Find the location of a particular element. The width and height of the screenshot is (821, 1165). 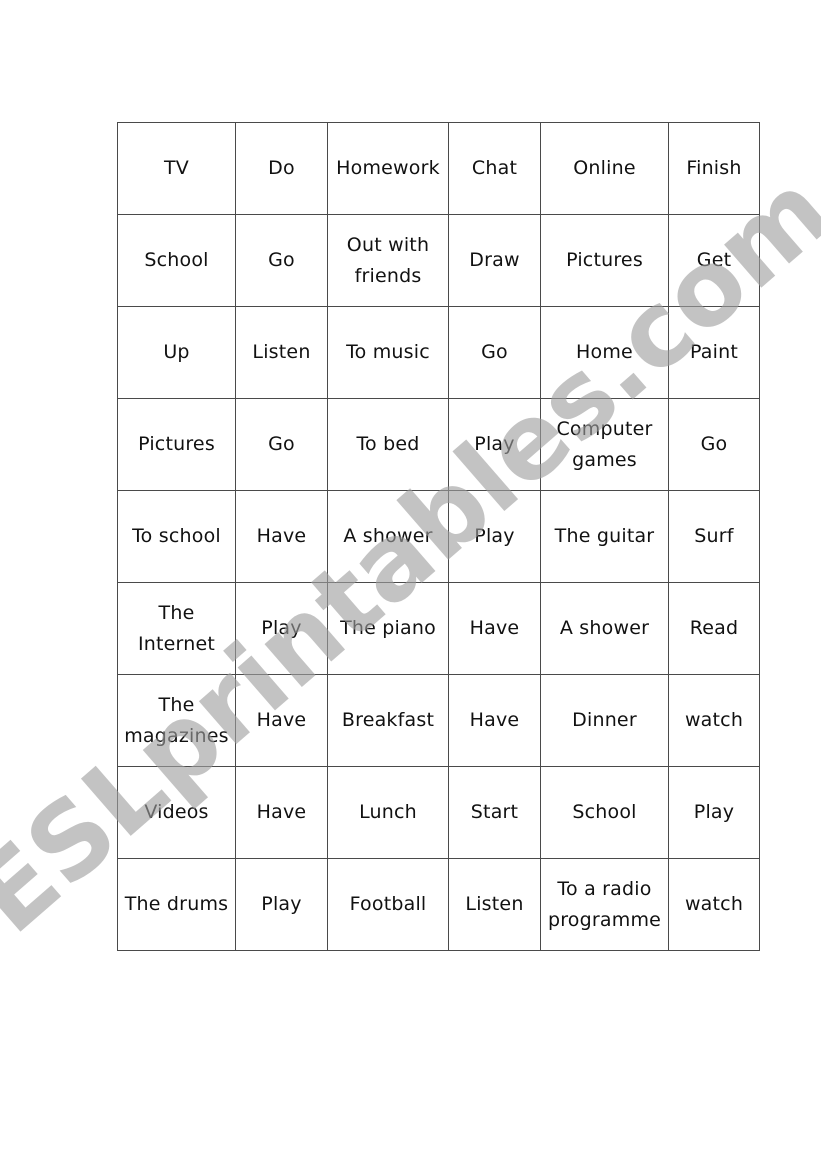

word-card: Homework is located at coordinates (388, 168).